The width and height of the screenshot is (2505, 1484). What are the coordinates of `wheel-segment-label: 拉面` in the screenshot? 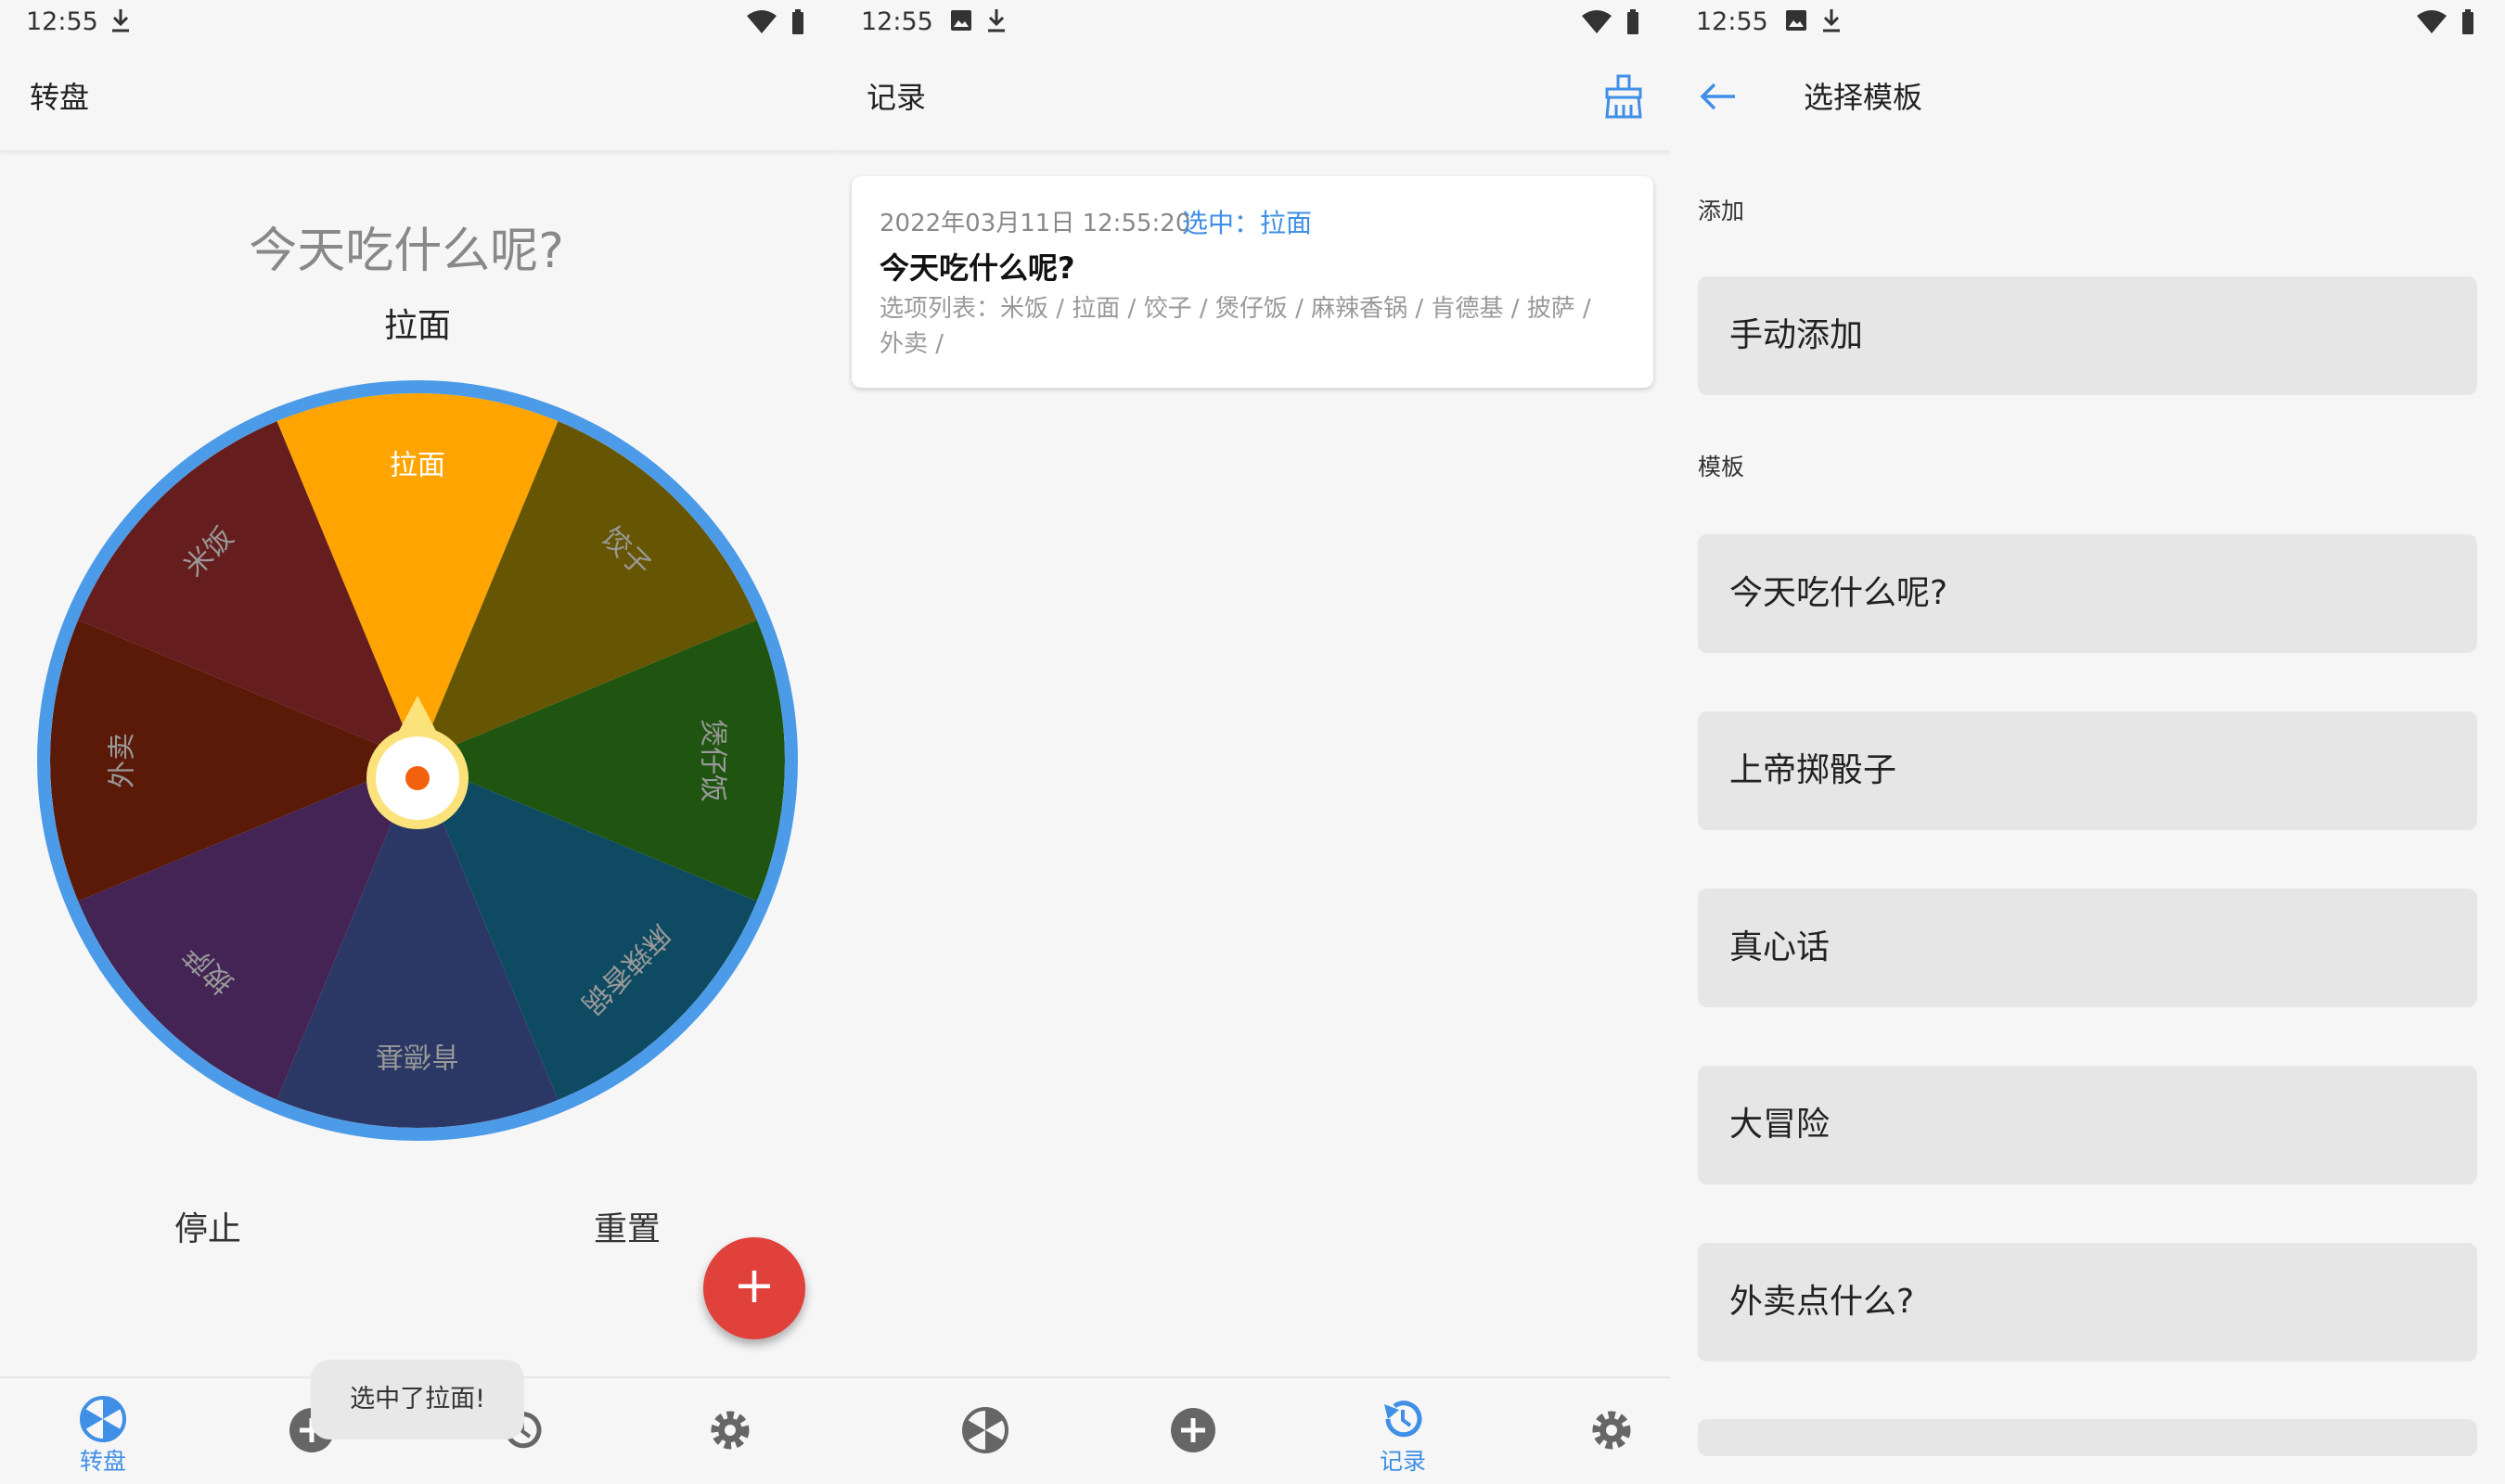 It's located at (417, 466).